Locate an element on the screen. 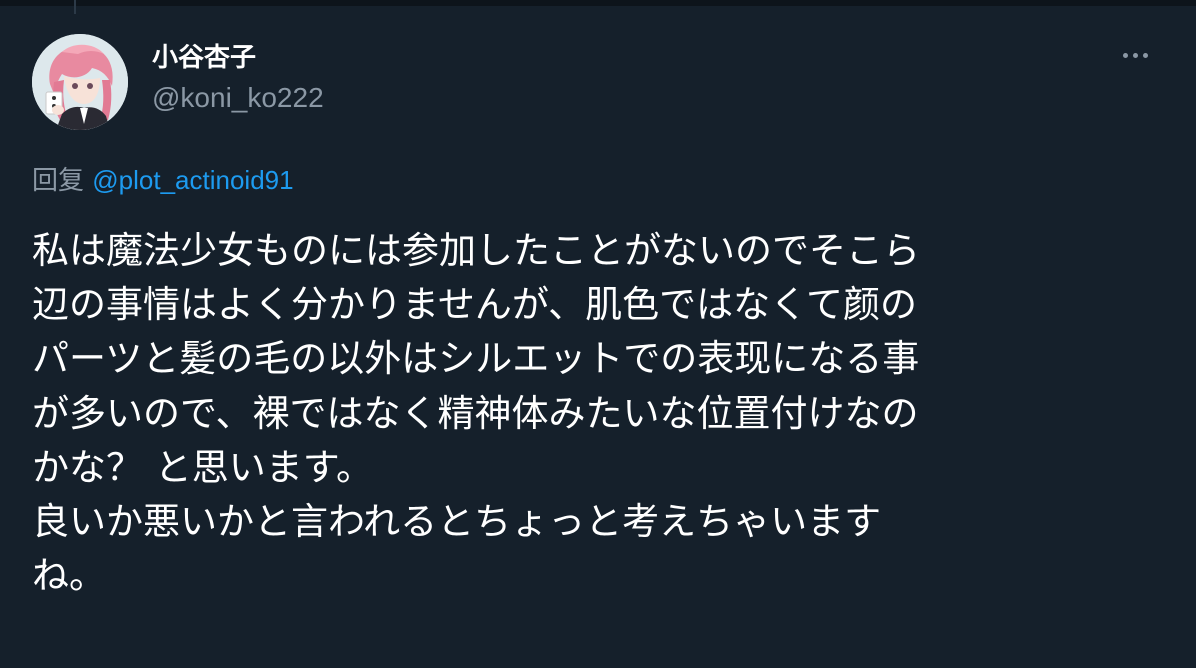  reply-context: 回复 @plot_actinoid91 is located at coordinates (163, 180).